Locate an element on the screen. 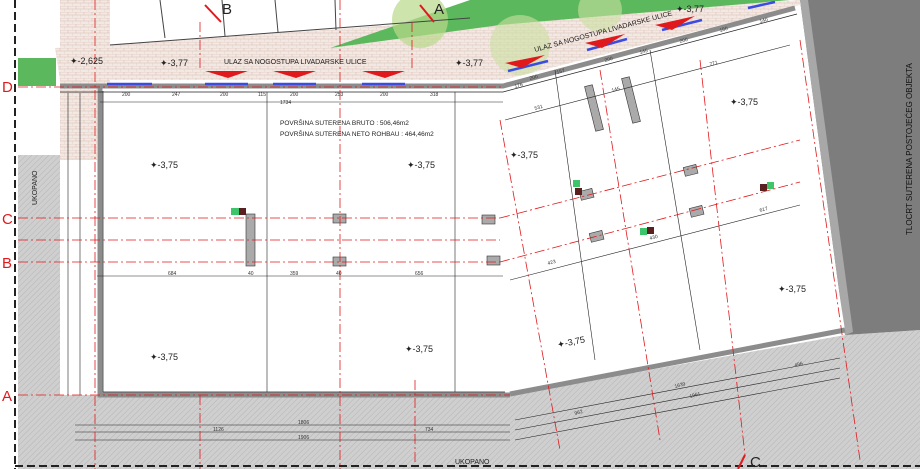  svg-text: 253 is located at coordinates (339, 95).